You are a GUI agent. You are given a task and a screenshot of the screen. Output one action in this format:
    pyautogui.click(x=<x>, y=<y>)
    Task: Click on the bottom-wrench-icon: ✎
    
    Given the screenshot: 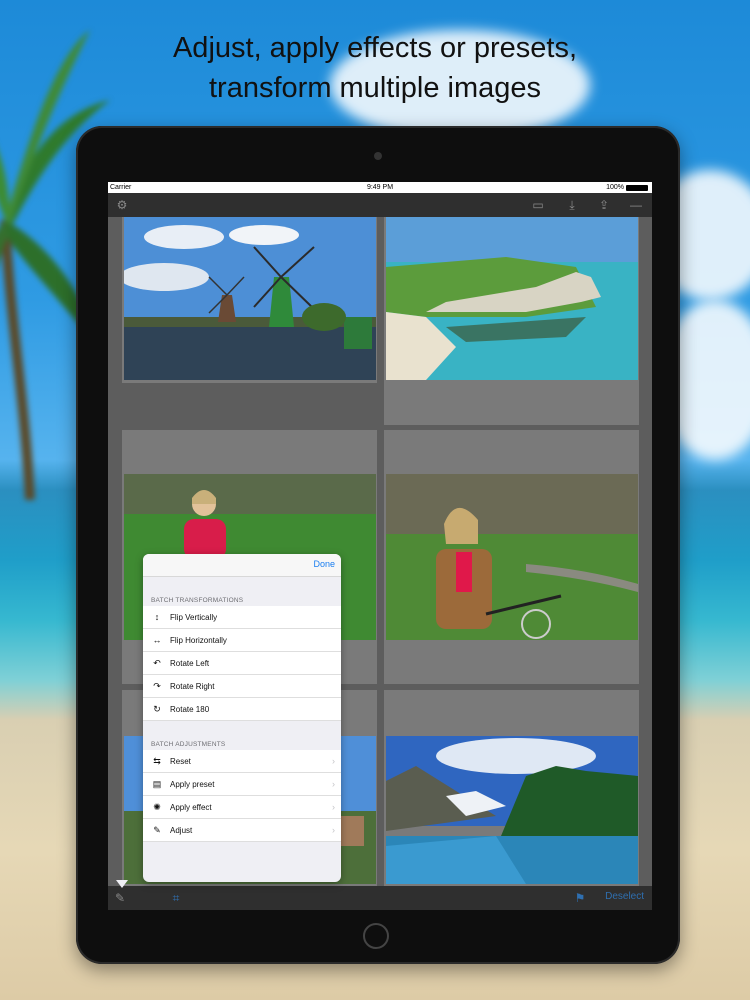 What is the action you would take?
    pyautogui.click(x=120, y=898)
    